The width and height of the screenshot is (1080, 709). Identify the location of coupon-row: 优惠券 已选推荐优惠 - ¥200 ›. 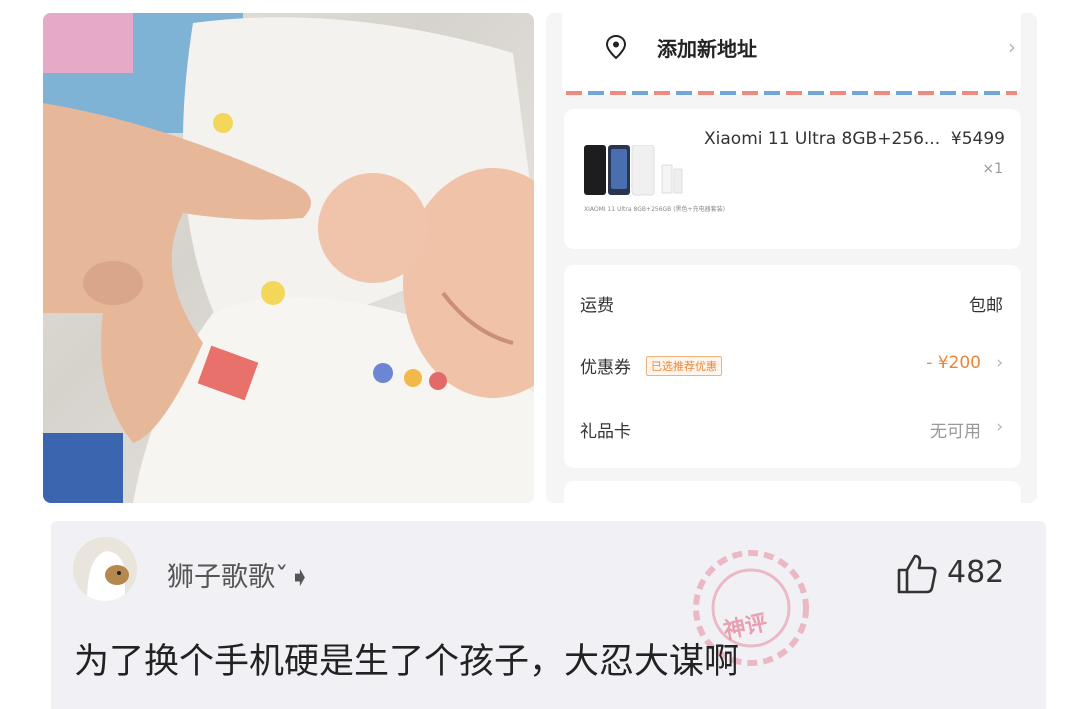
(791, 368).